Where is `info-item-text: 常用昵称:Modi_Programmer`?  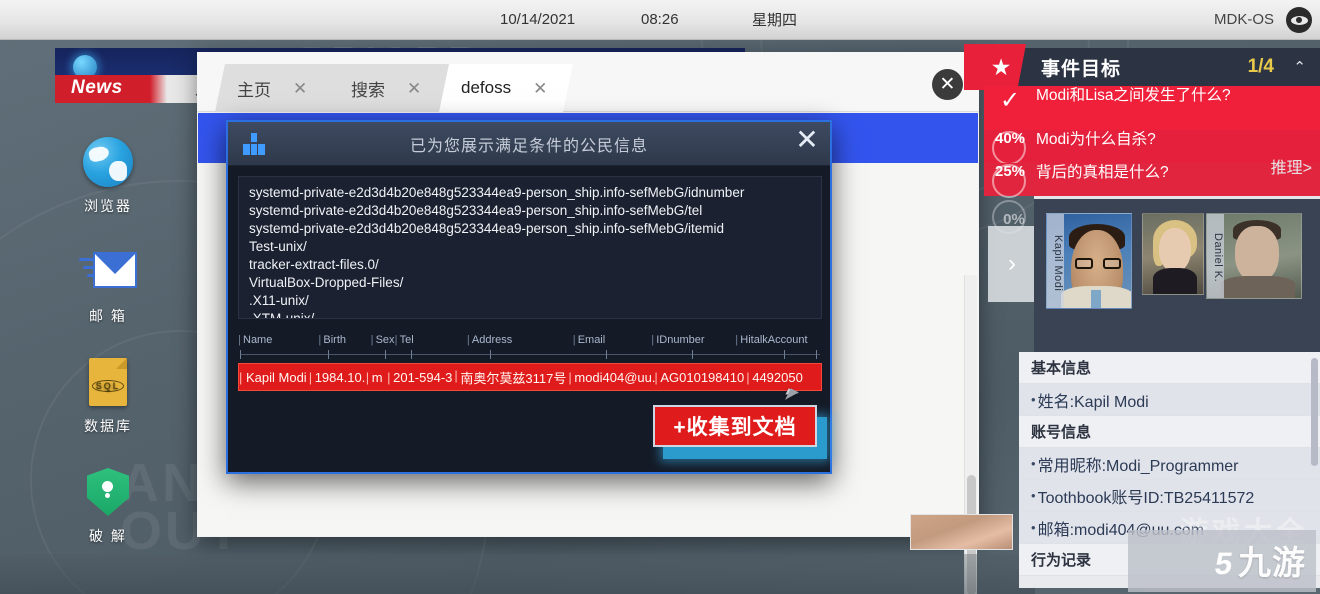
info-item-text: 常用昵称:Modi_Programmer is located at coordinates (1138, 466).